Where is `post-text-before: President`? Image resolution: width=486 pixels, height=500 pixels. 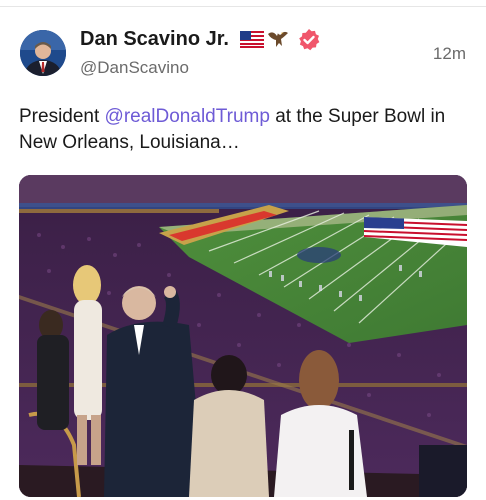
post-text-before: President is located at coordinates (62, 116).